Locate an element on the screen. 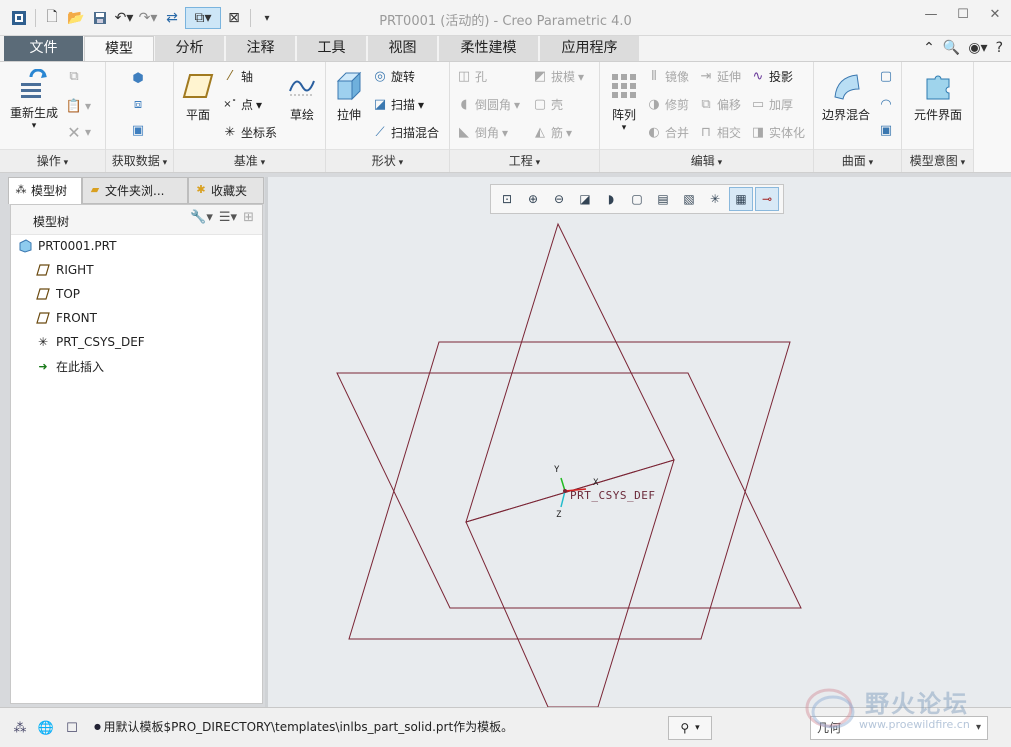 This screenshot has width=1011, height=747. trim-button: ◑ 修剪 is located at coordinates (667, 104).